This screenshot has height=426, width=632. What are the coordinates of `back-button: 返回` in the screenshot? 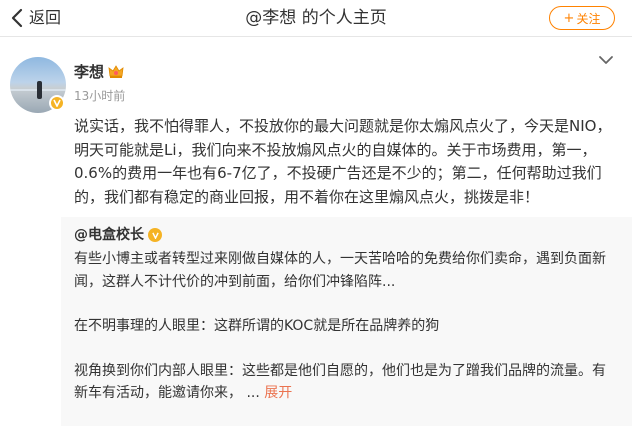 It's located at (35, 18).